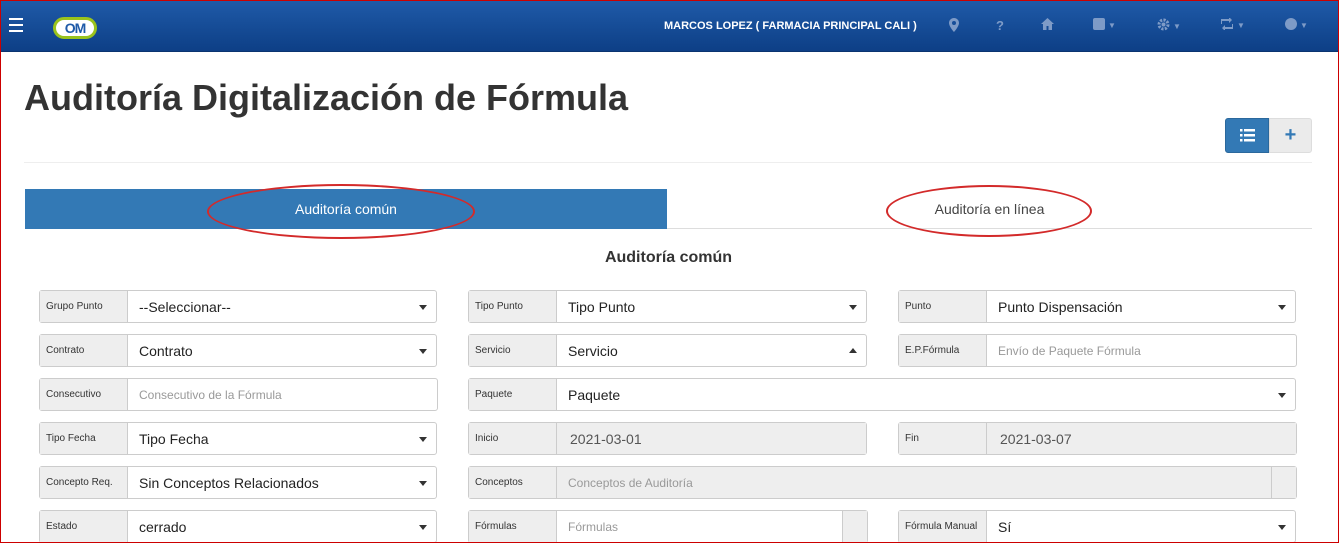  I want to click on page-title: Auditoría Digitalización de Fórmula, so click(326, 97).